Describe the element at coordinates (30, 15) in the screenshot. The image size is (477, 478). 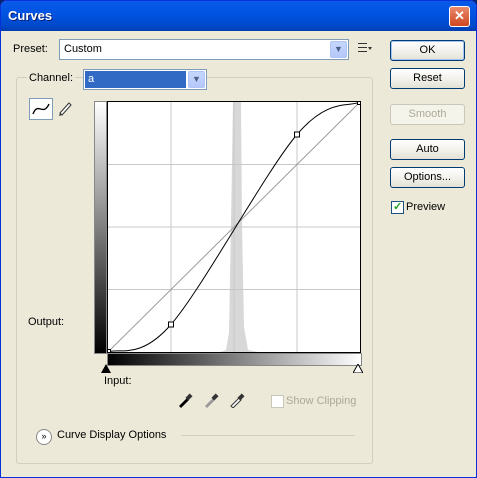
I see `window-title: Curves` at that location.